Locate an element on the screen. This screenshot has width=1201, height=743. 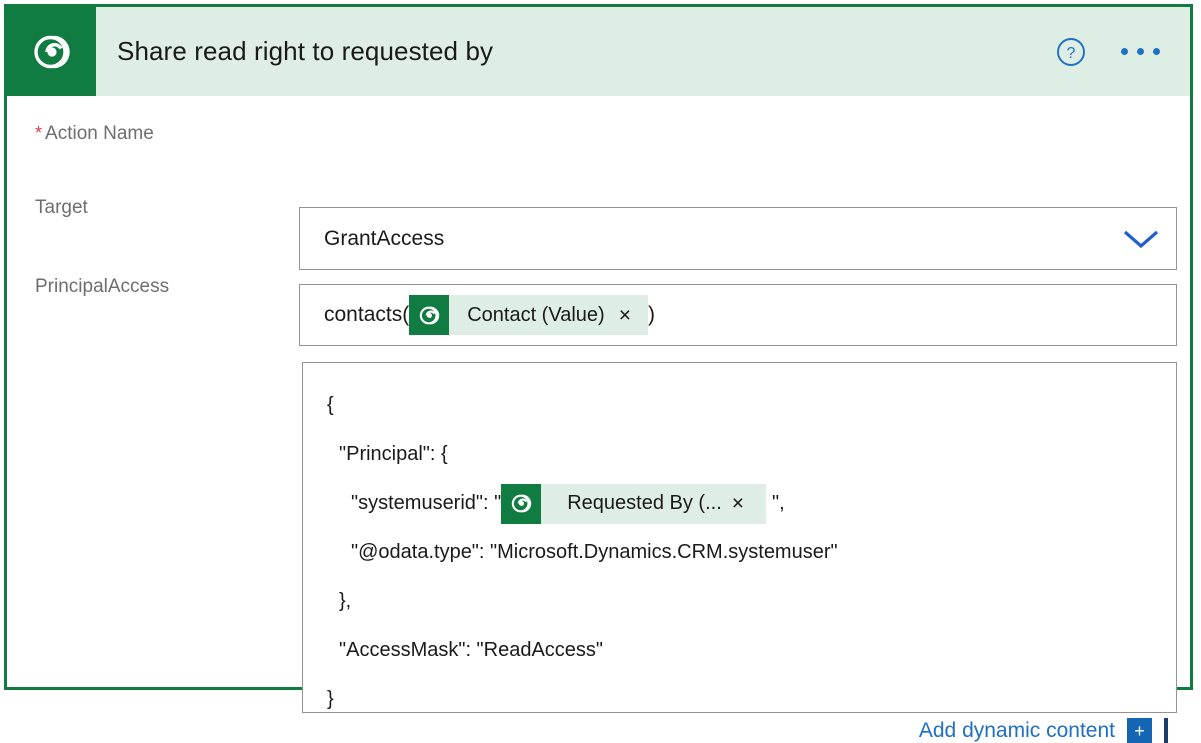
target-suffix: ) is located at coordinates (651, 314).